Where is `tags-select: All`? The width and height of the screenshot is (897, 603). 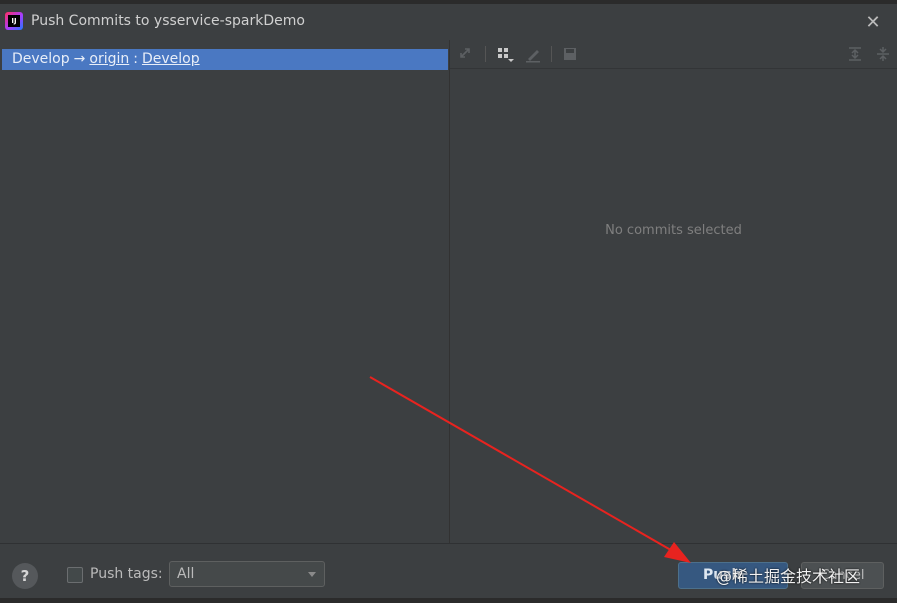
tags-select: All is located at coordinates (247, 574).